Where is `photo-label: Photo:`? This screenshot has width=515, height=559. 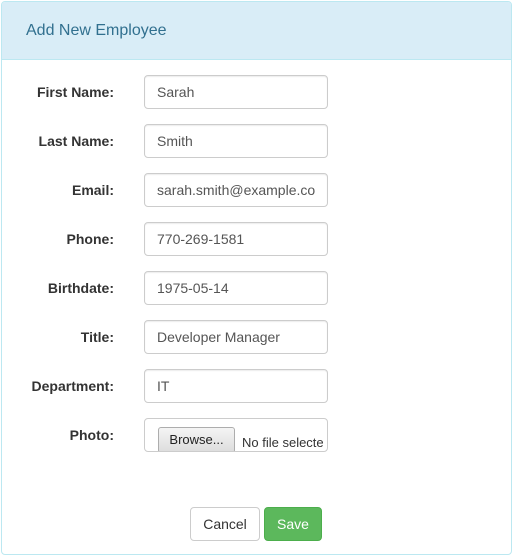 photo-label: Photo: is located at coordinates (91, 435).